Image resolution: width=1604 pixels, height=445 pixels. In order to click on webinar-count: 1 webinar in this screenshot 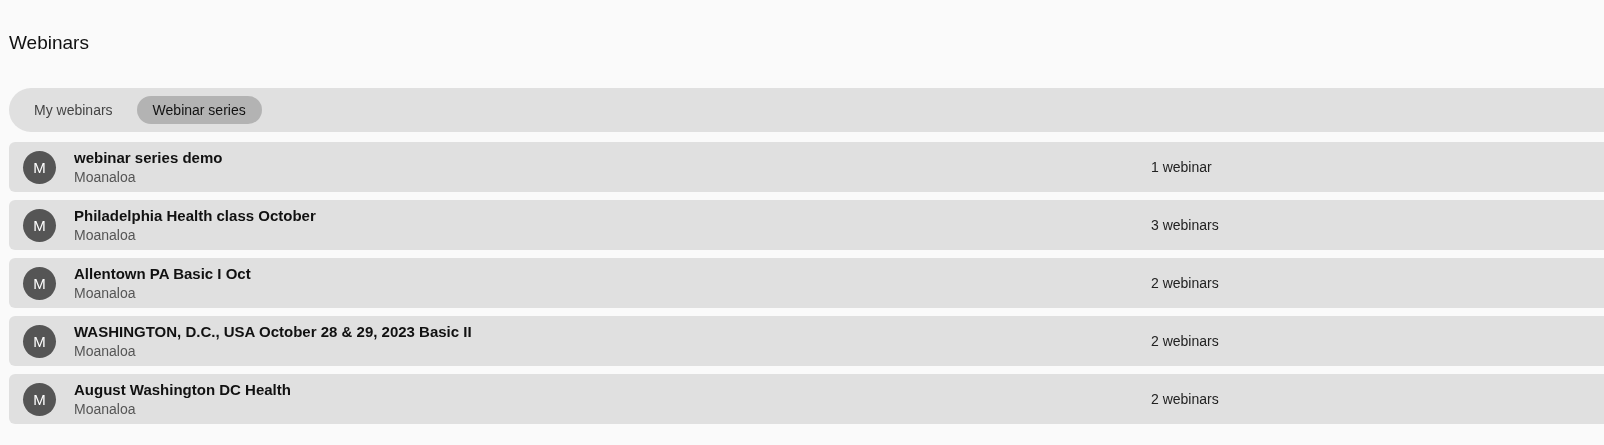, I will do `click(1181, 167)`.